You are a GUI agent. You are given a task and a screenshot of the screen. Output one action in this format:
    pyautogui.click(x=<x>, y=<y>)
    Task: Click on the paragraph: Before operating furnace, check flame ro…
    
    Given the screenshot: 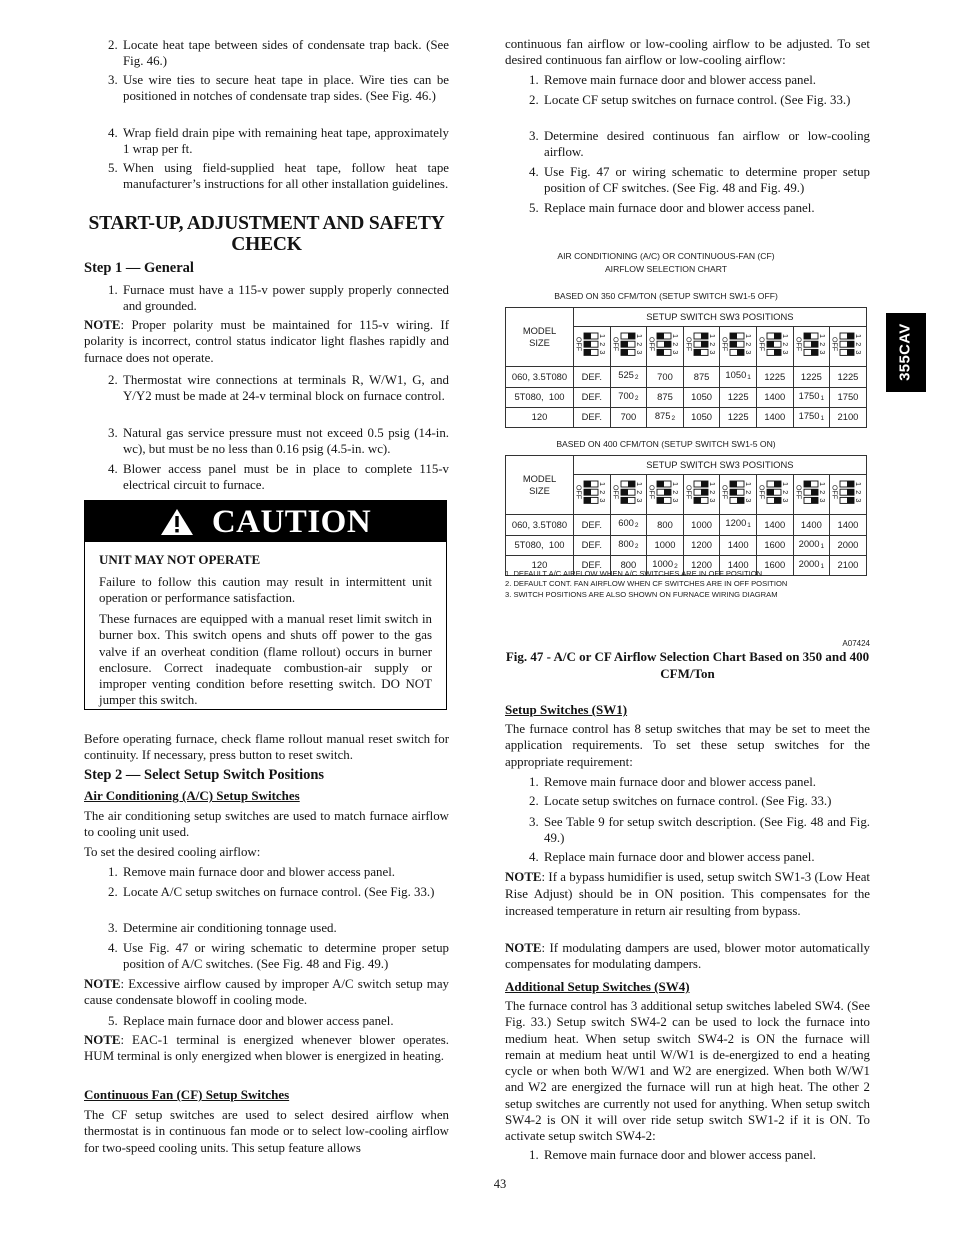 What is the action you would take?
    pyautogui.click(x=266, y=747)
    